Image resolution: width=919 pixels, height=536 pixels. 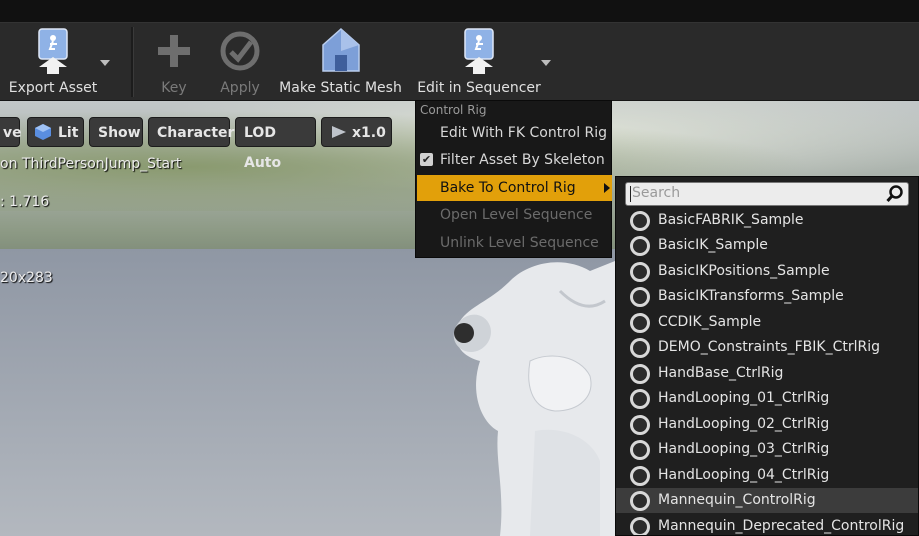 I want to click on list-item: BasicIKTransforms_Sample, so click(x=767, y=296).